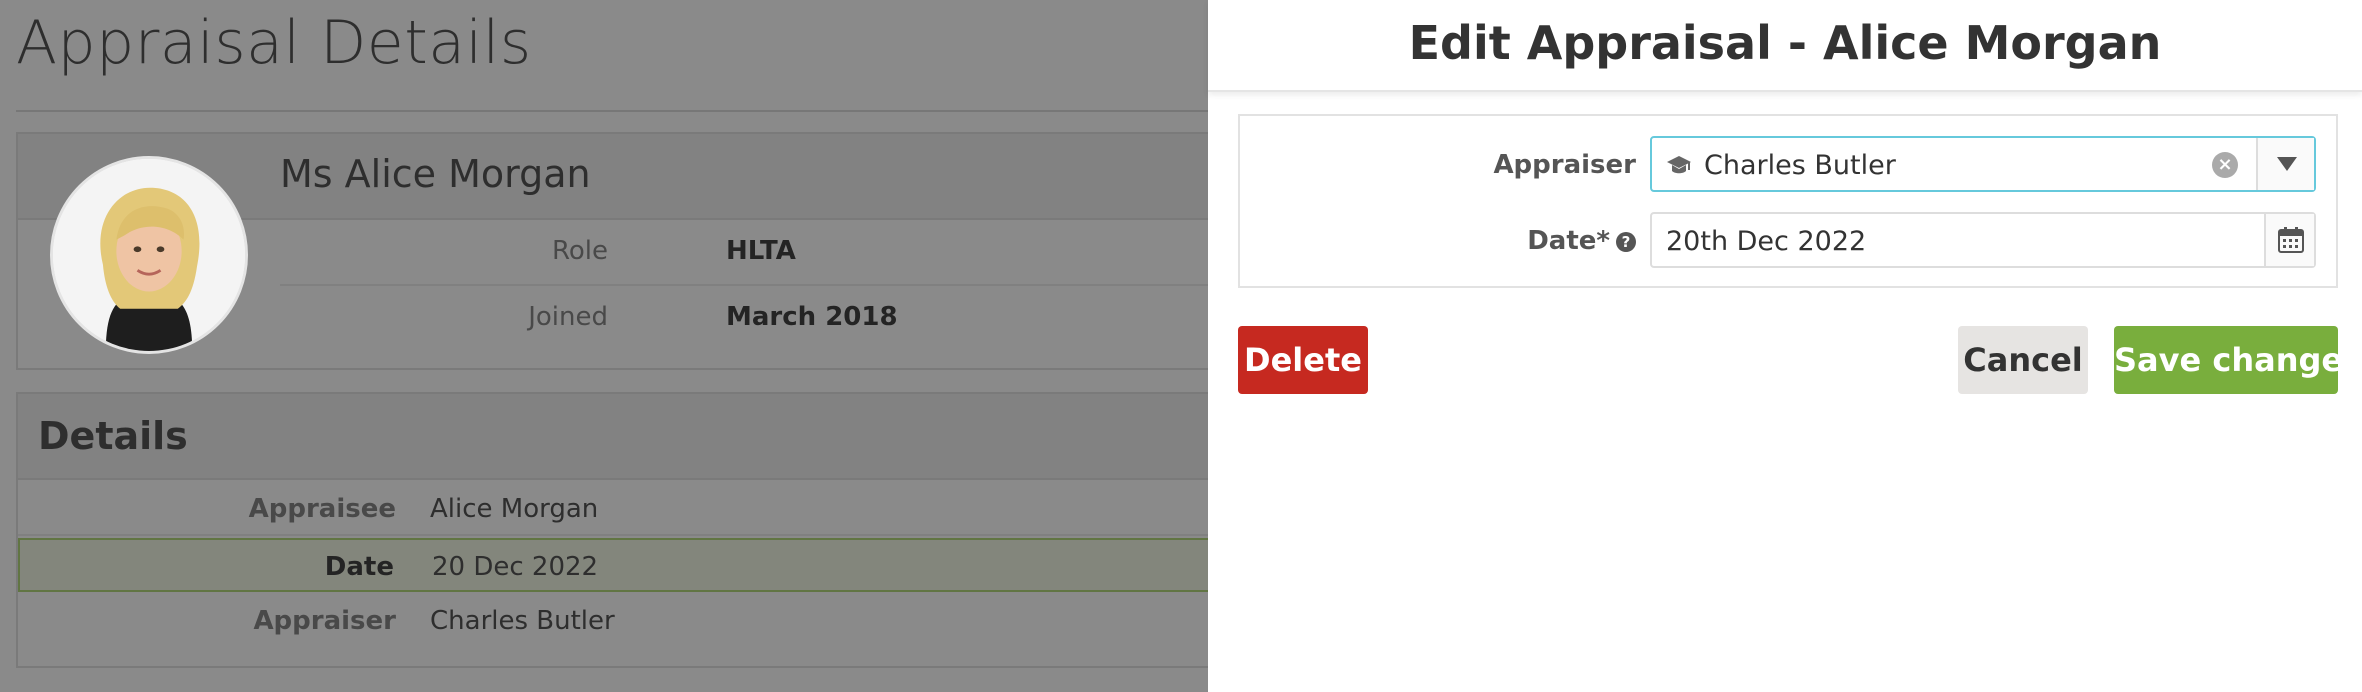 The height and width of the screenshot is (692, 2362). What do you see at coordinates (2285, 164) in the screenshot?
I see `chevron-down-icon` at bounding box center [2285, 164].